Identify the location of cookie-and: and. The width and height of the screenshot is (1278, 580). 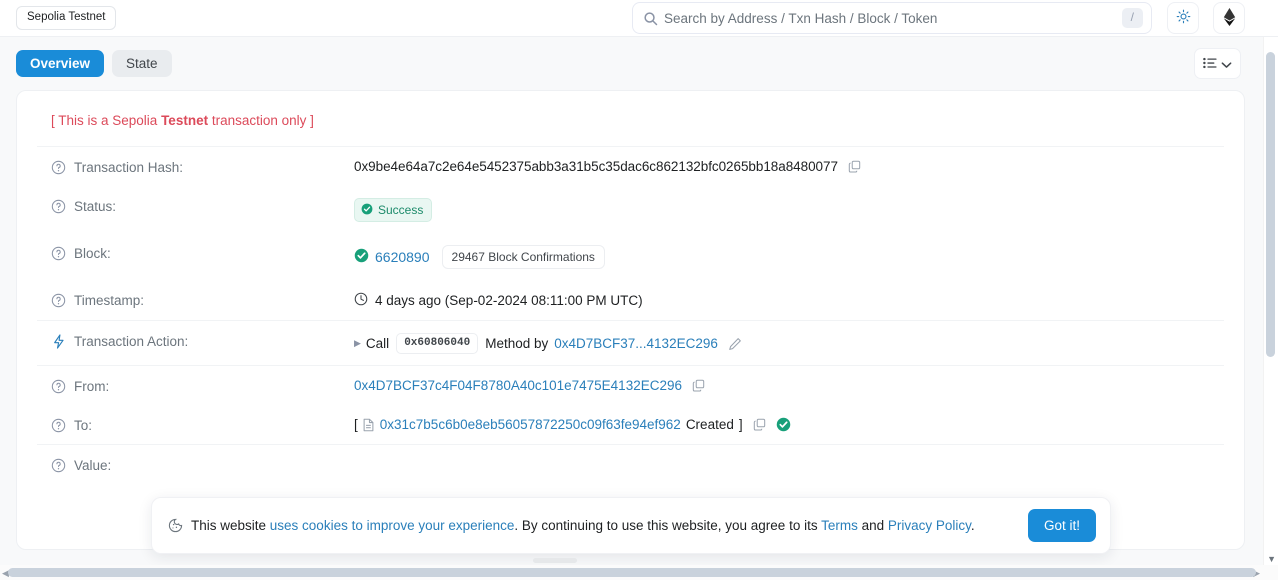
(872, 525).